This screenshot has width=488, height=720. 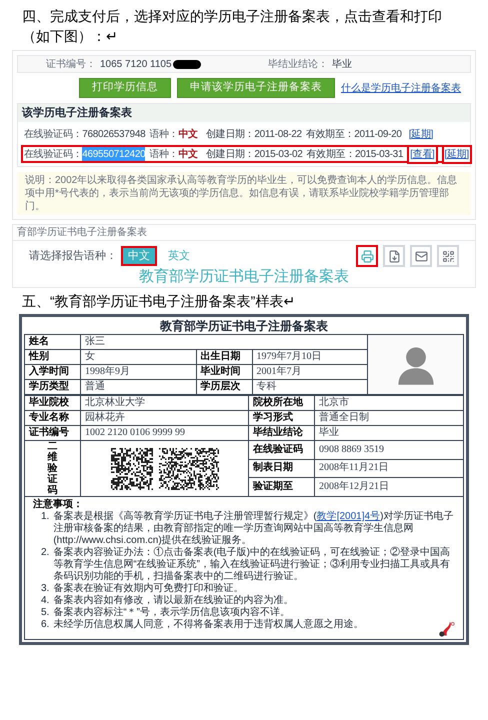 What do you see at coordinates (254, 135) in the screenshot?
I see `created-date: 创建日期：2011-08-22` at bounding box center [254, 135].